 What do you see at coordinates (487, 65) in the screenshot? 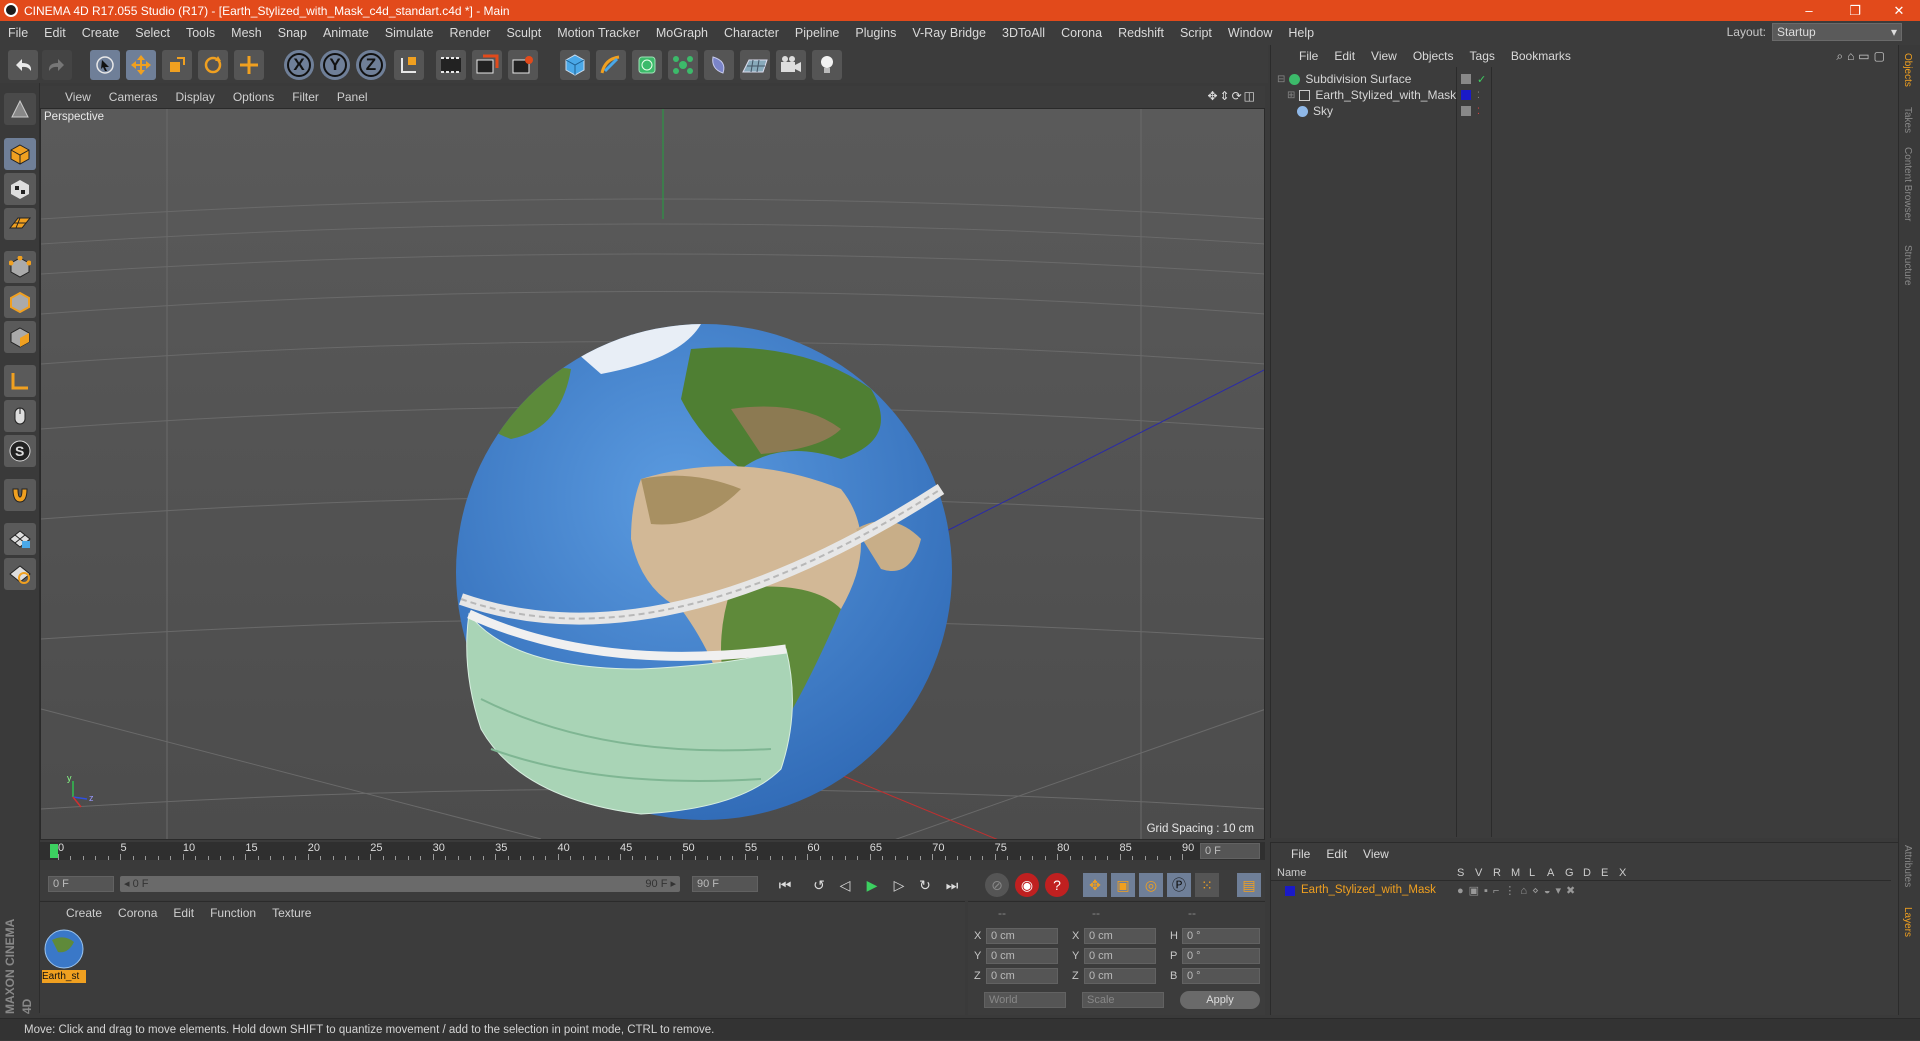
I see `render-to-picture-viewer-icon` at bounding box center [487, 65].